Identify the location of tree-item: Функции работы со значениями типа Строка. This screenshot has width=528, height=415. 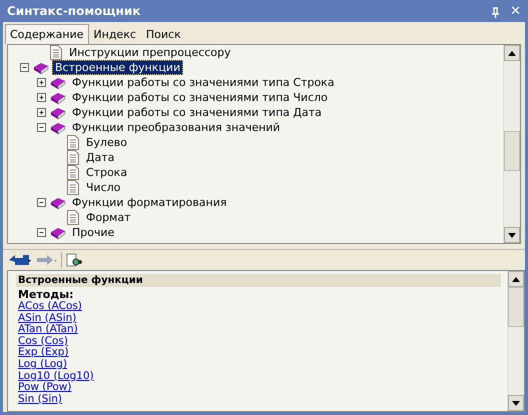
(203, 82).